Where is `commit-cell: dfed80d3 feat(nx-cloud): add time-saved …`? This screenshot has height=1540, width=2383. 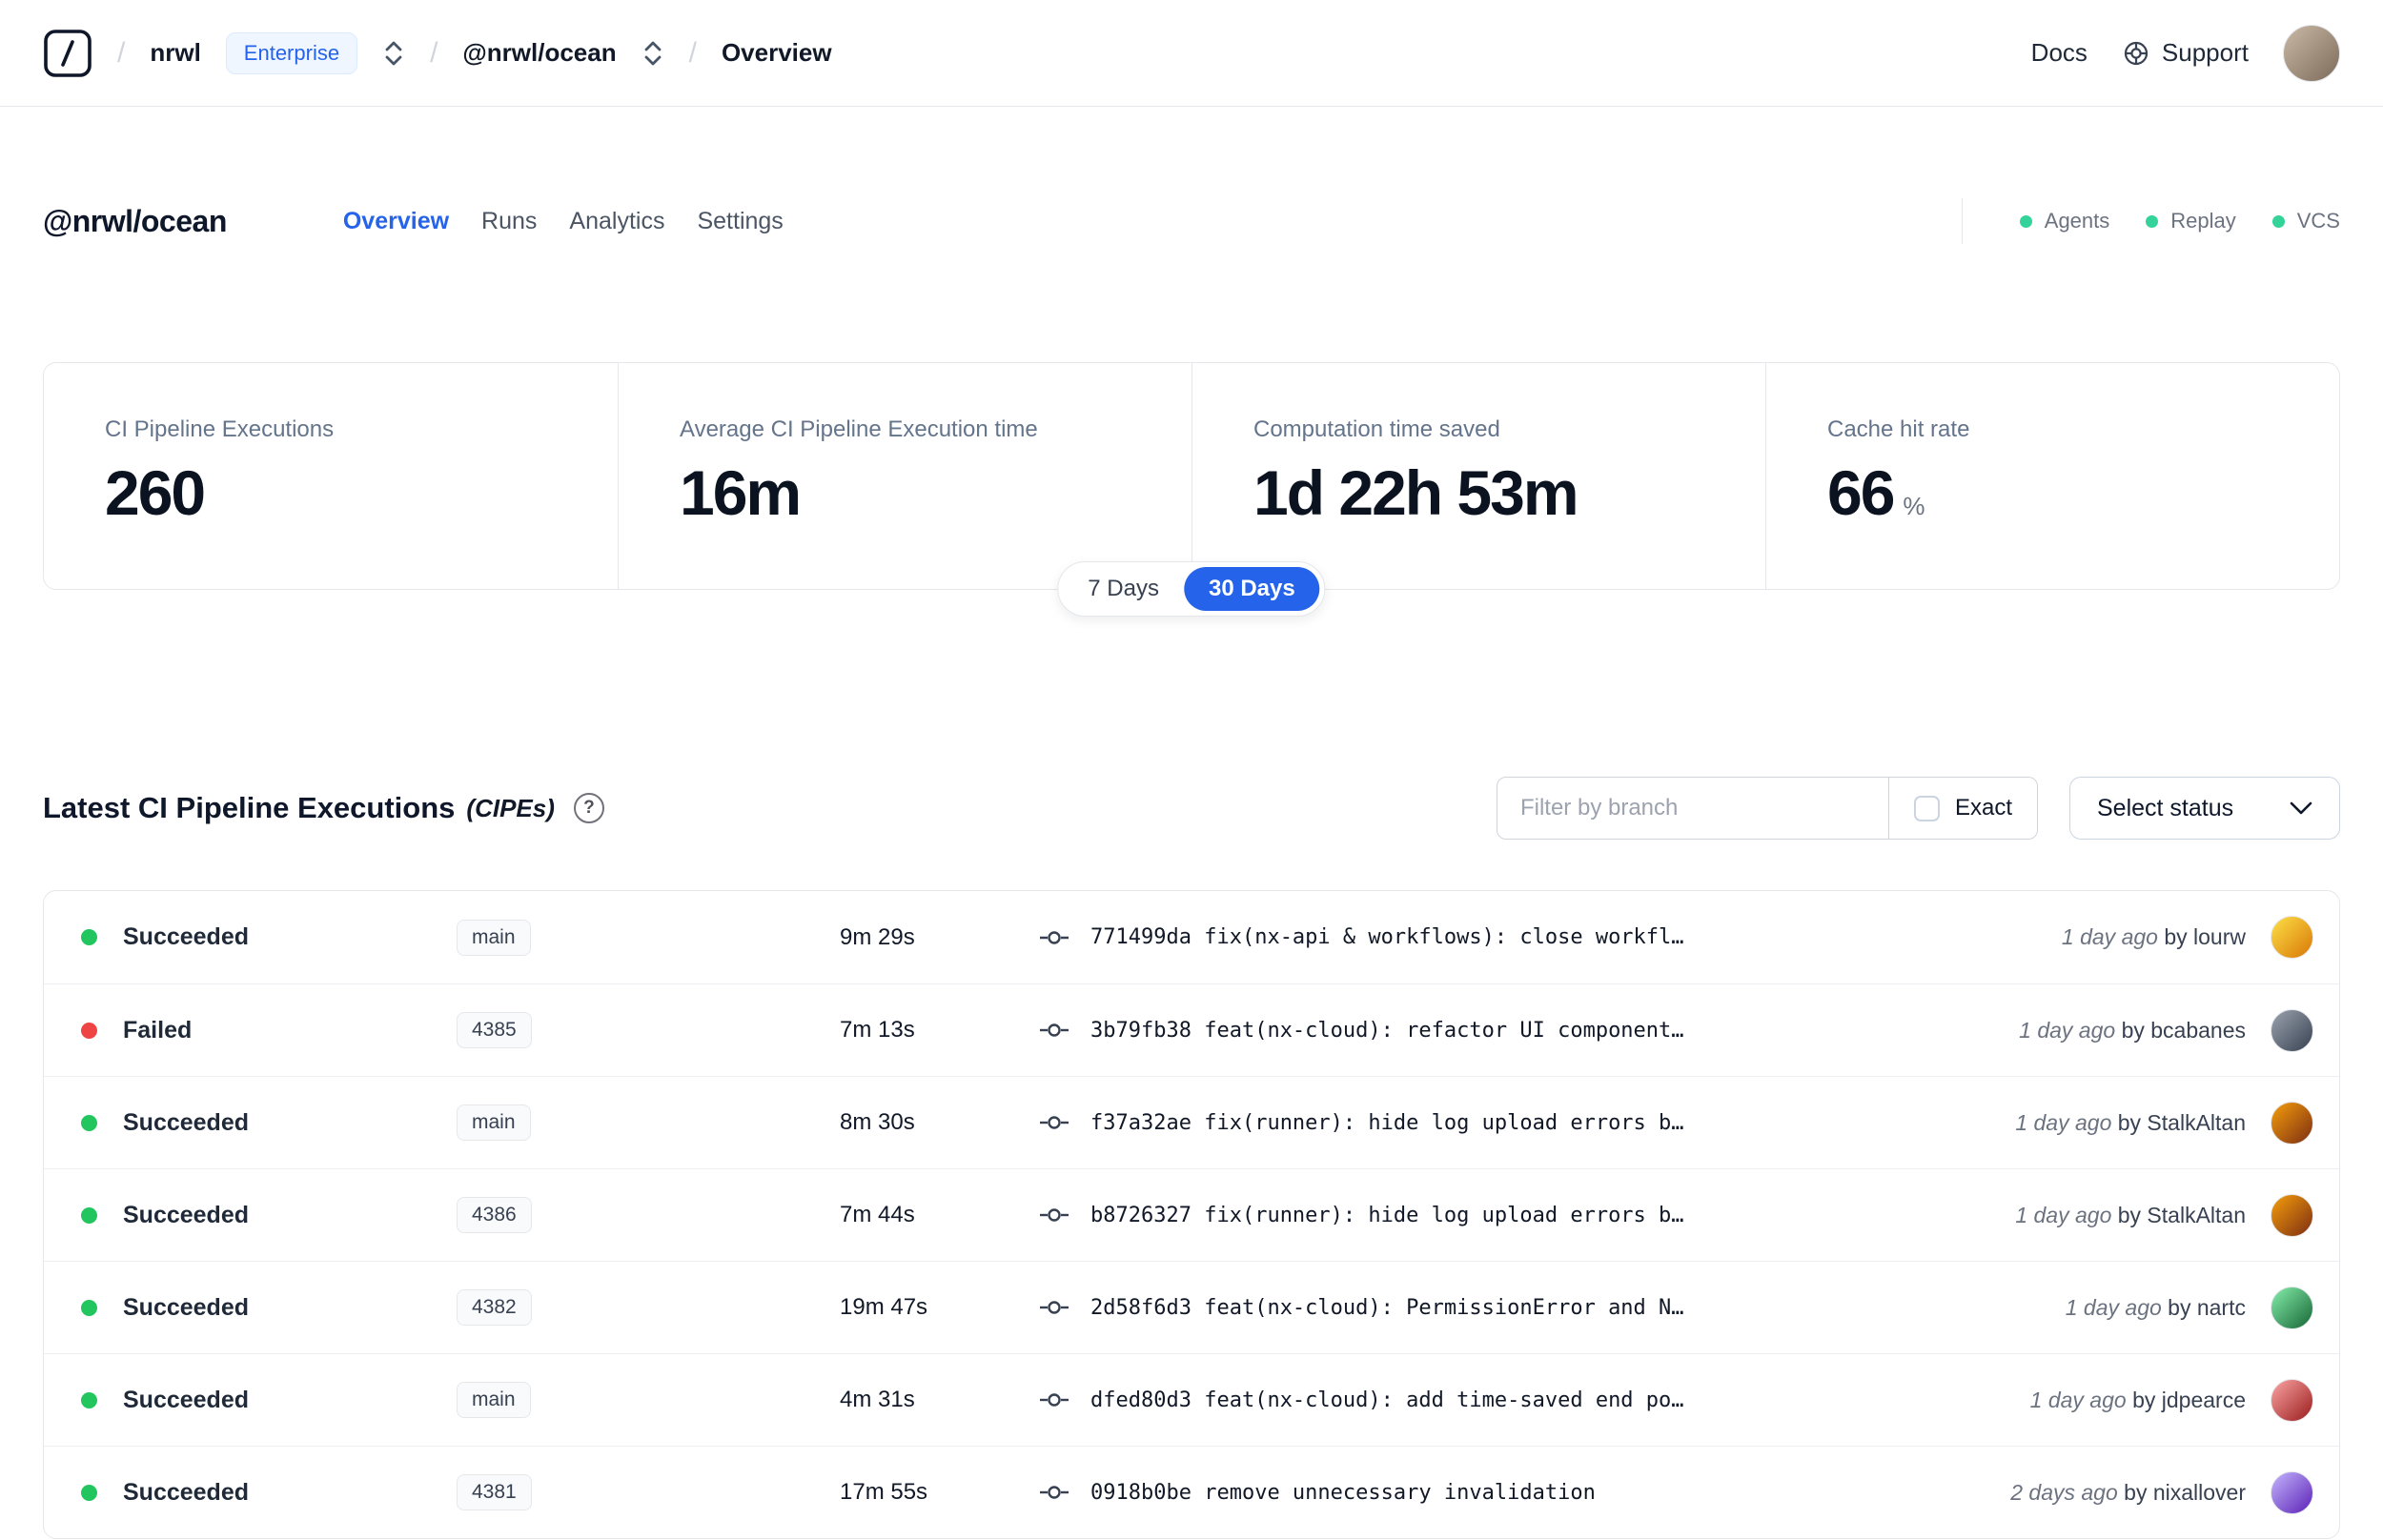
commit-cell: dfed80d3 feat(nx-cloud): add time-saved … is located at coordinates (1521, 1400).